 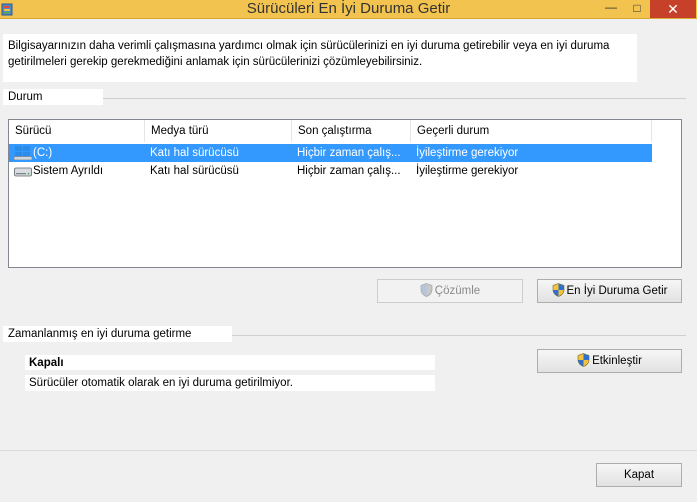 What do you see at coordinates (637, 9) in the screenshot?
I see `maximize-button: □` at bounding box center [637, 9].